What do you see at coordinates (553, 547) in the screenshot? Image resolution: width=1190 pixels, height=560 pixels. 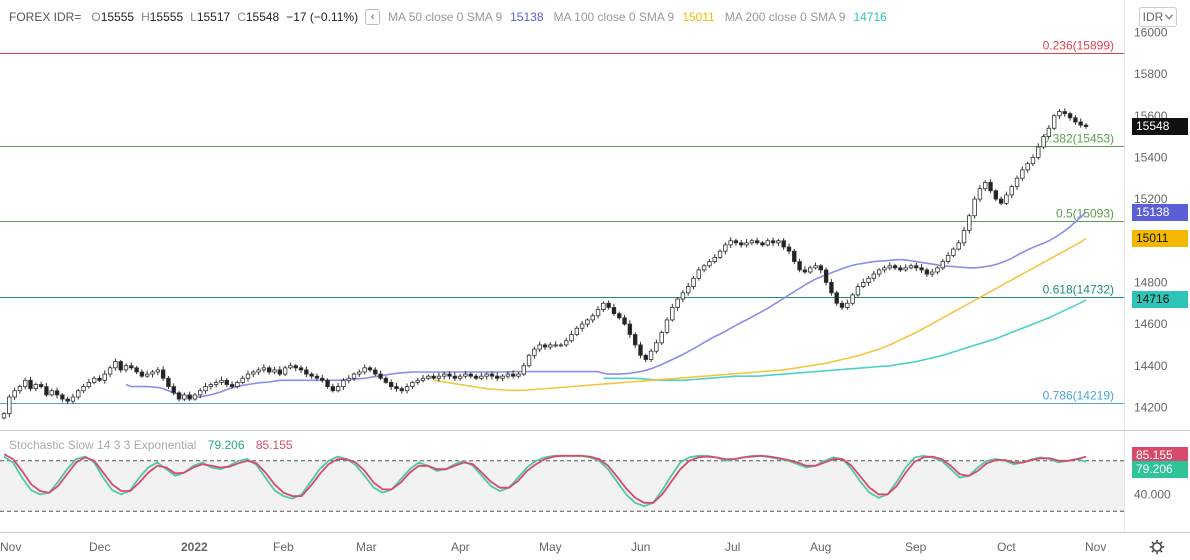 I see `time-axis: Nov Dec 2022 Feb Mar Apr May Jun Jul Aug Sep Oct Nov` at bounding box center [553, 547].